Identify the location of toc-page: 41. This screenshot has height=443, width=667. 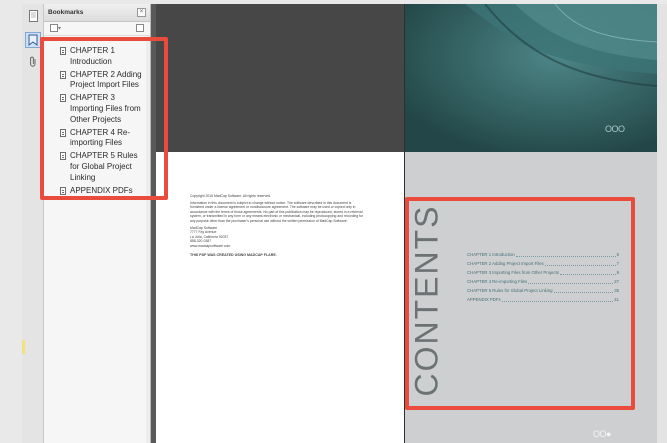
(616, 300).